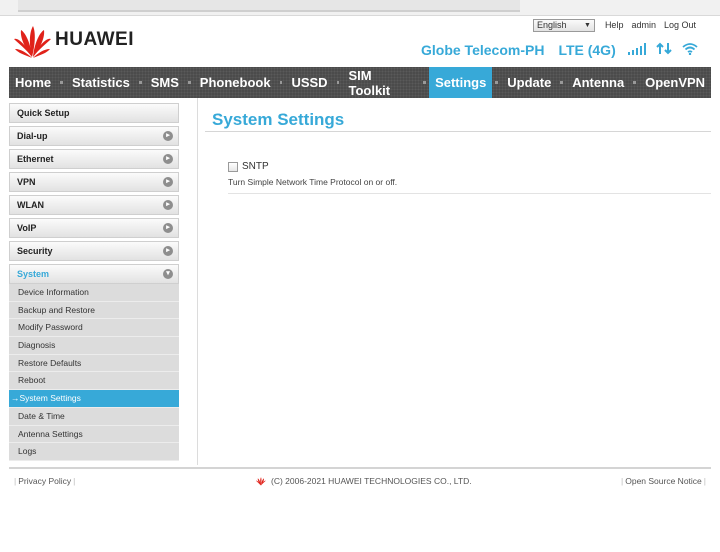  Describe the element at coordinates (94, 293) in the screenshot. I see `submenu-item-device-information: Device Information` at that location.